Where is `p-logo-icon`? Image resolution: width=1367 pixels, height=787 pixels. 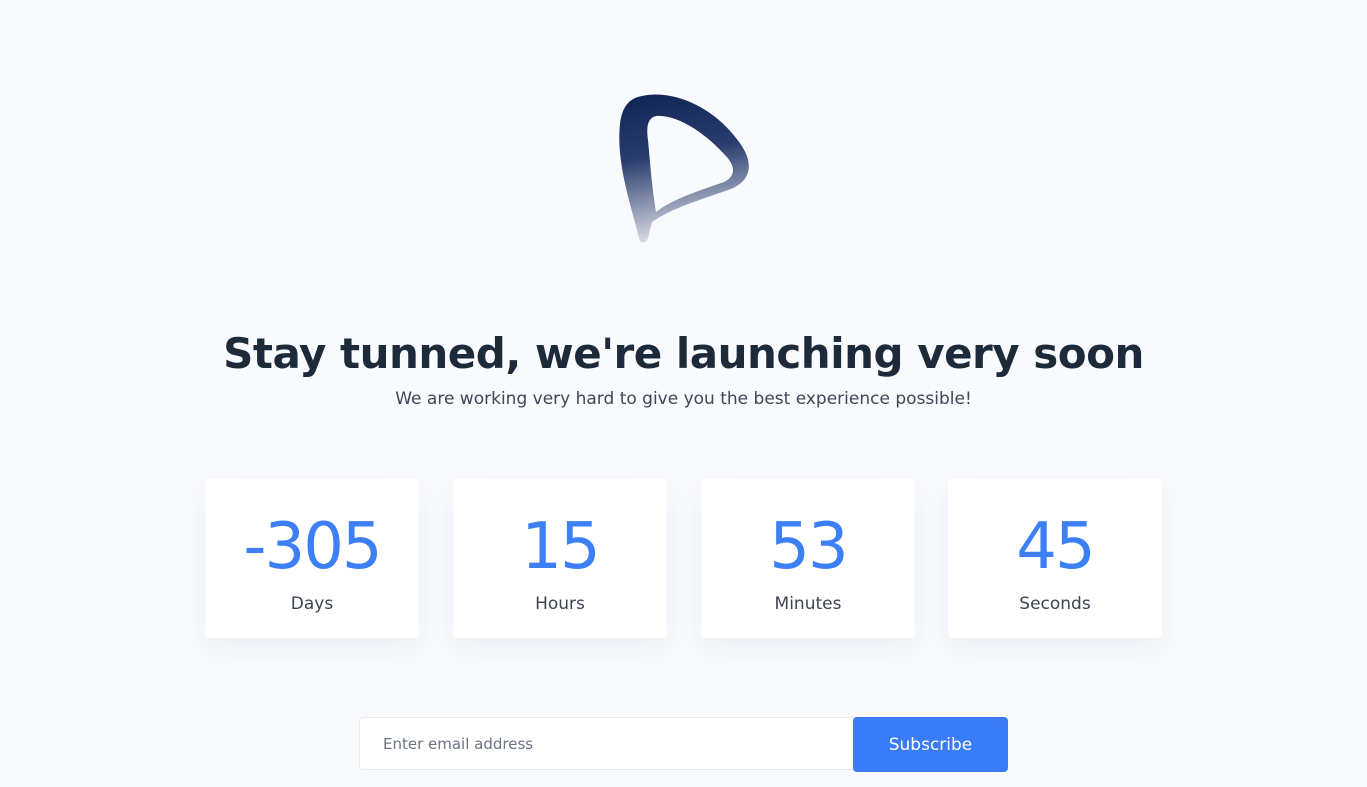
p-logo-icon is located at coordinates (684, 168).